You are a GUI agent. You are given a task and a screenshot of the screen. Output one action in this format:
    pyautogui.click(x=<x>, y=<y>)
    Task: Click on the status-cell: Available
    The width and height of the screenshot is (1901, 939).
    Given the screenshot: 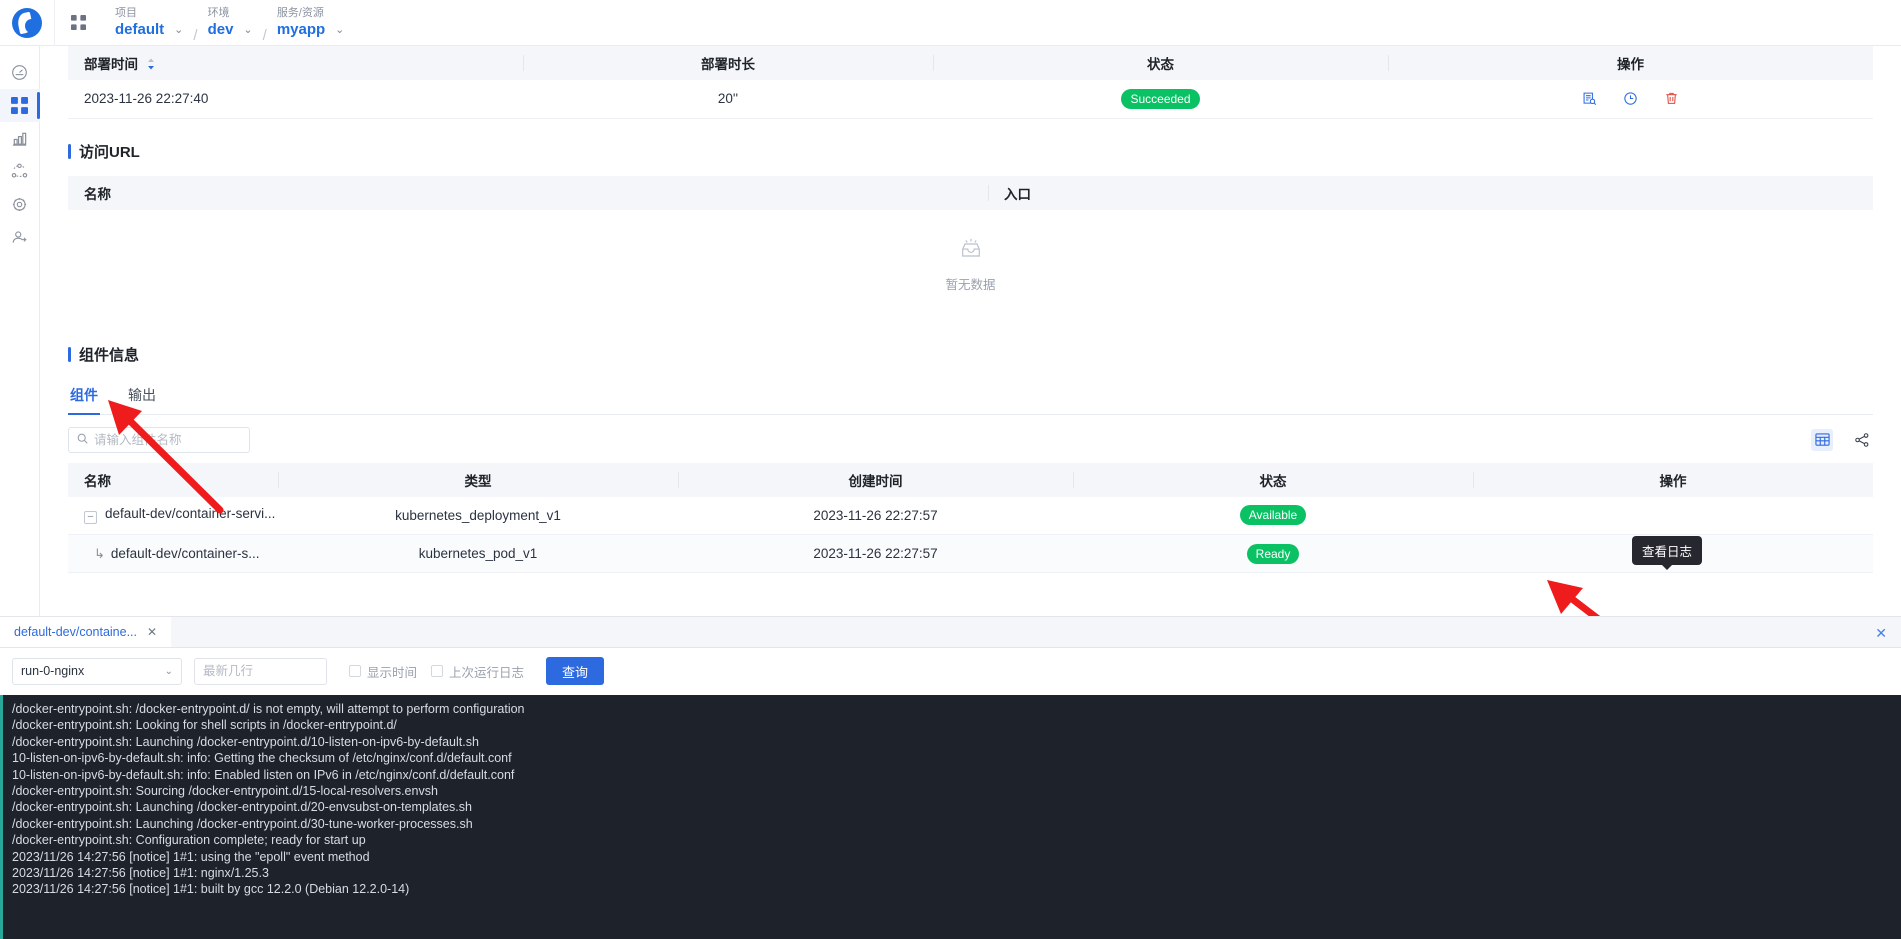 What is the action you would take?
    pyautogui.click(x=1273, y=515)
    